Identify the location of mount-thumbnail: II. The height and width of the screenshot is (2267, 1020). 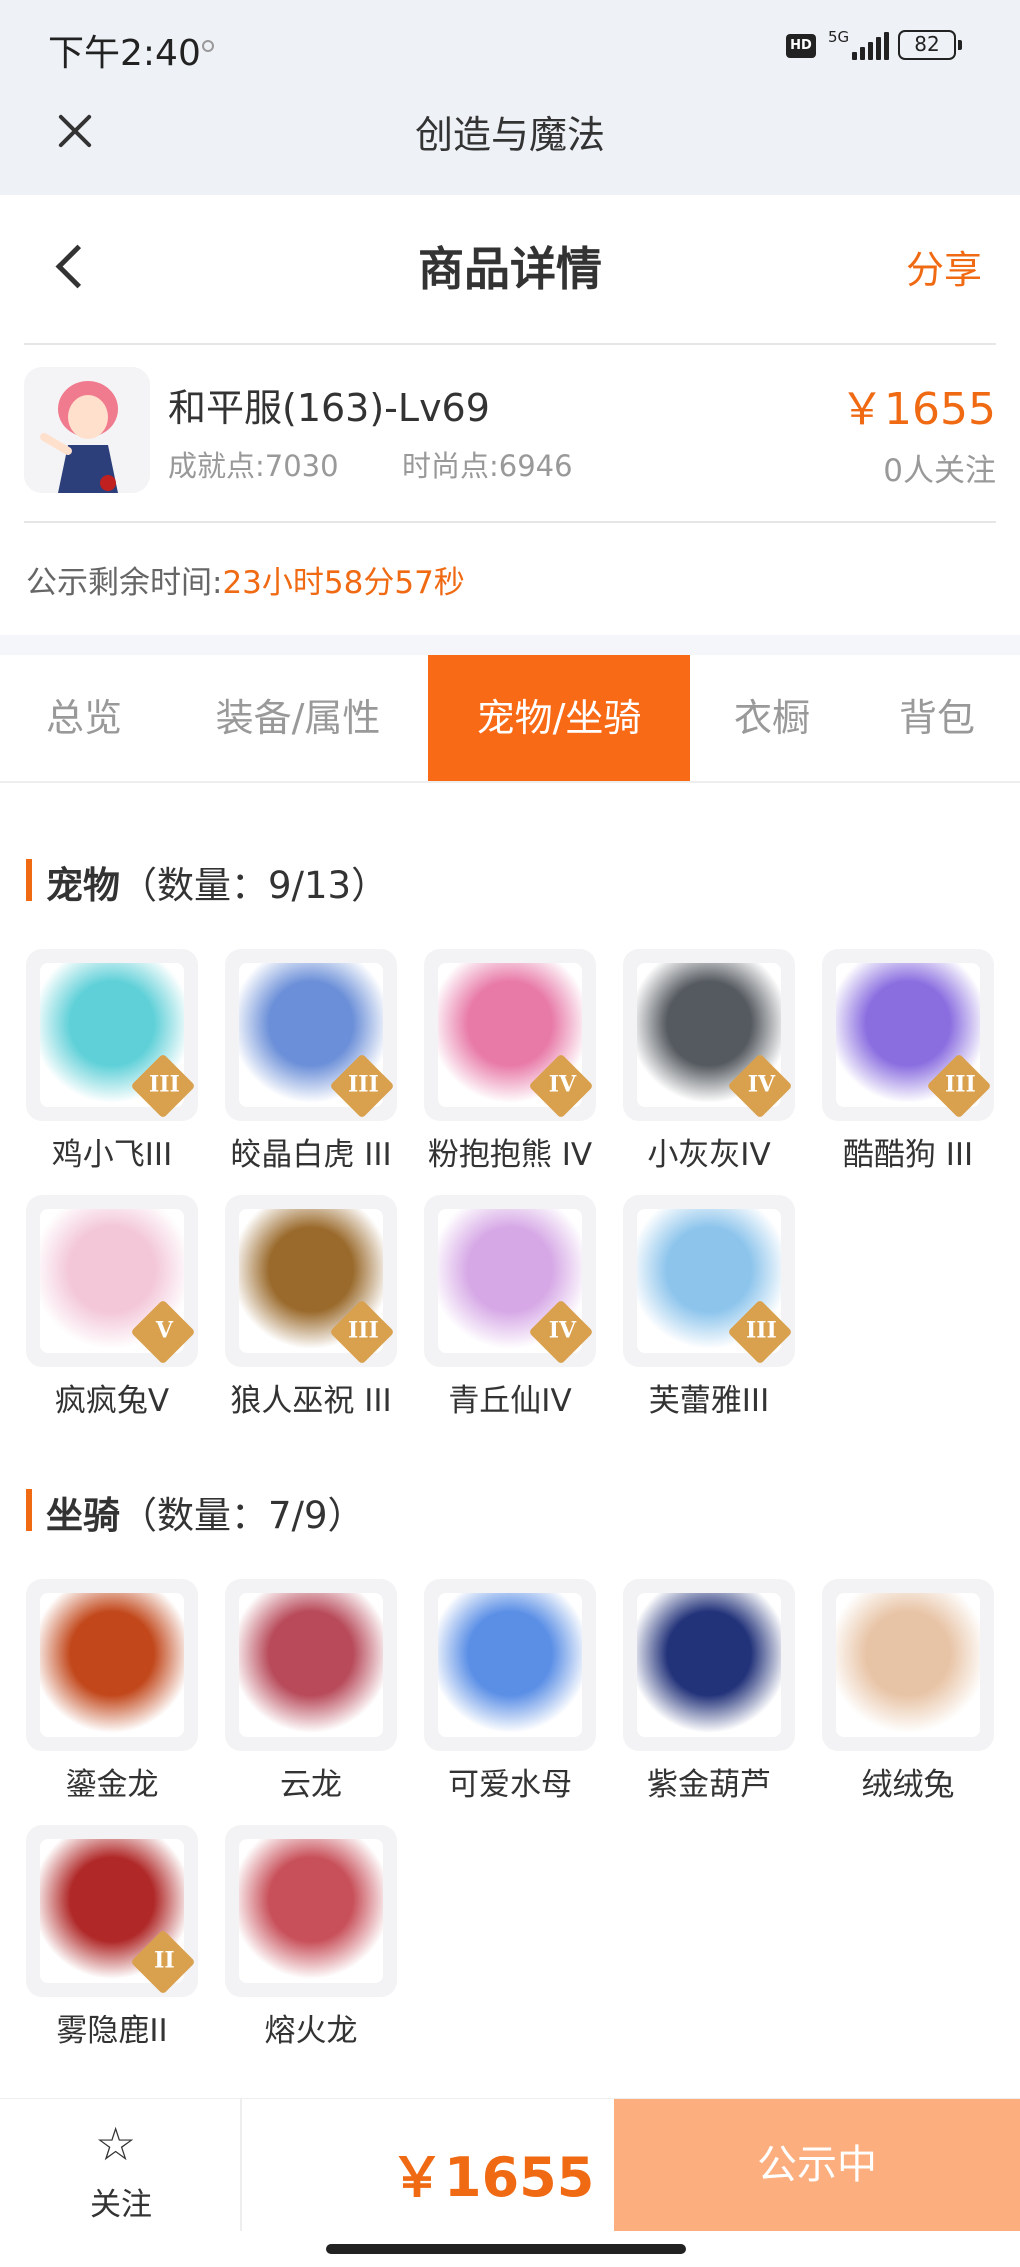
(112, 1911).